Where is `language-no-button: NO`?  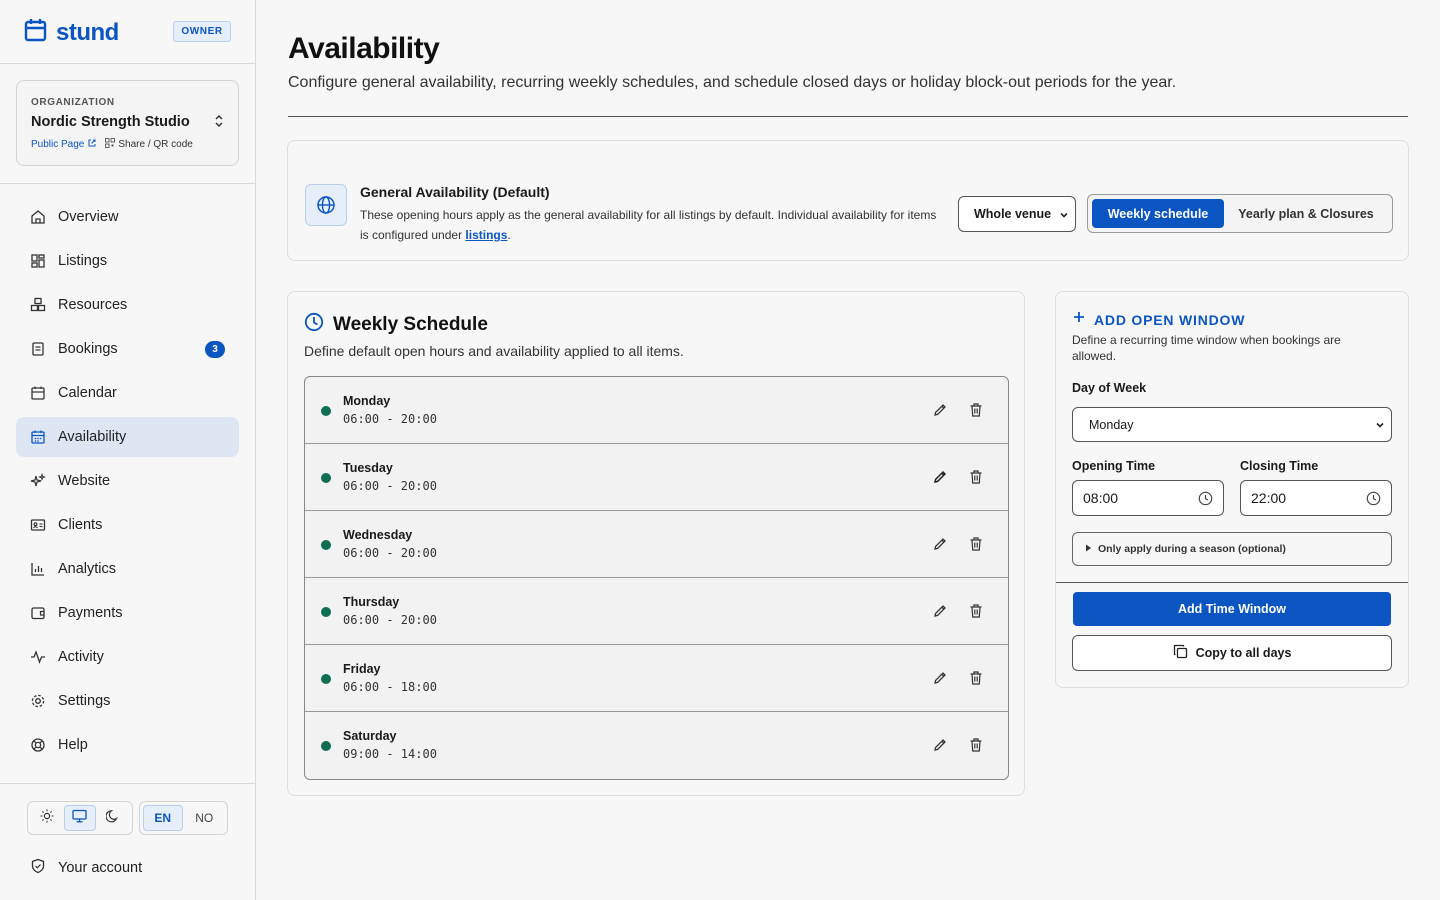
language-no-button: NO is located at coordinates (204, 818).